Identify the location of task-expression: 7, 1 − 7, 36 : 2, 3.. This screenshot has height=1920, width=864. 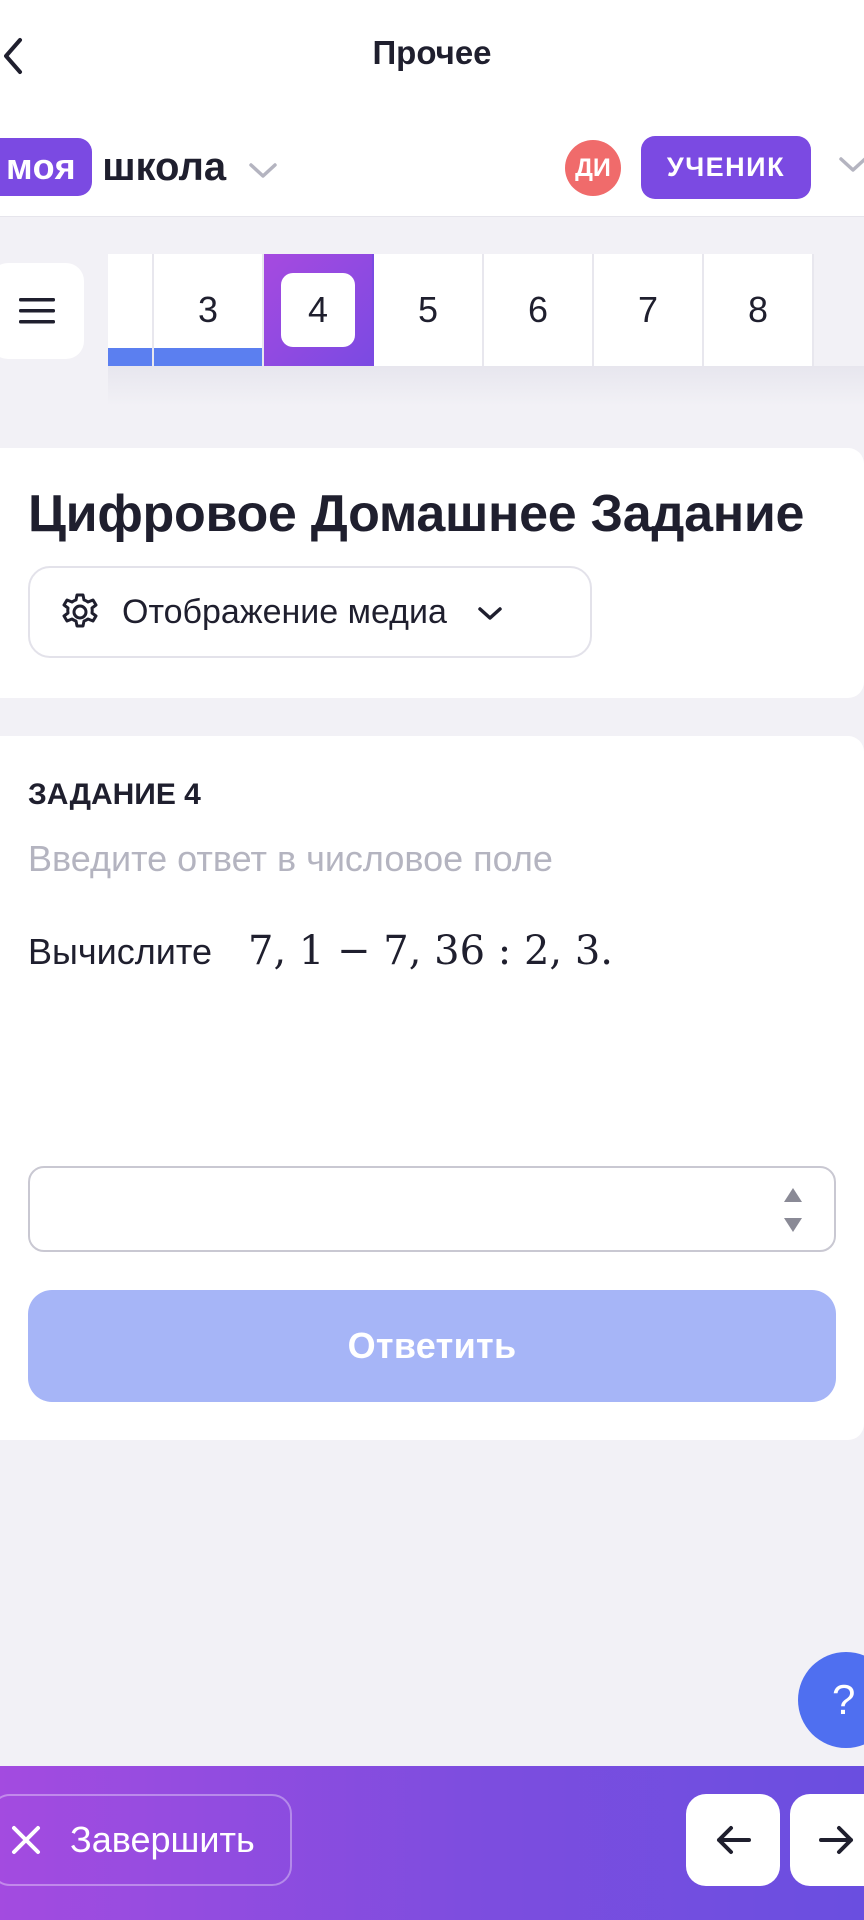
(430, 951).